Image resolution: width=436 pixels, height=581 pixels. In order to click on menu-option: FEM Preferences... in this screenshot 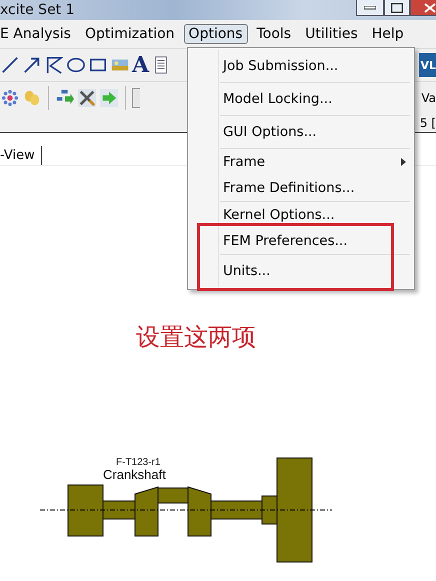, I will do `click(315, 241)`.